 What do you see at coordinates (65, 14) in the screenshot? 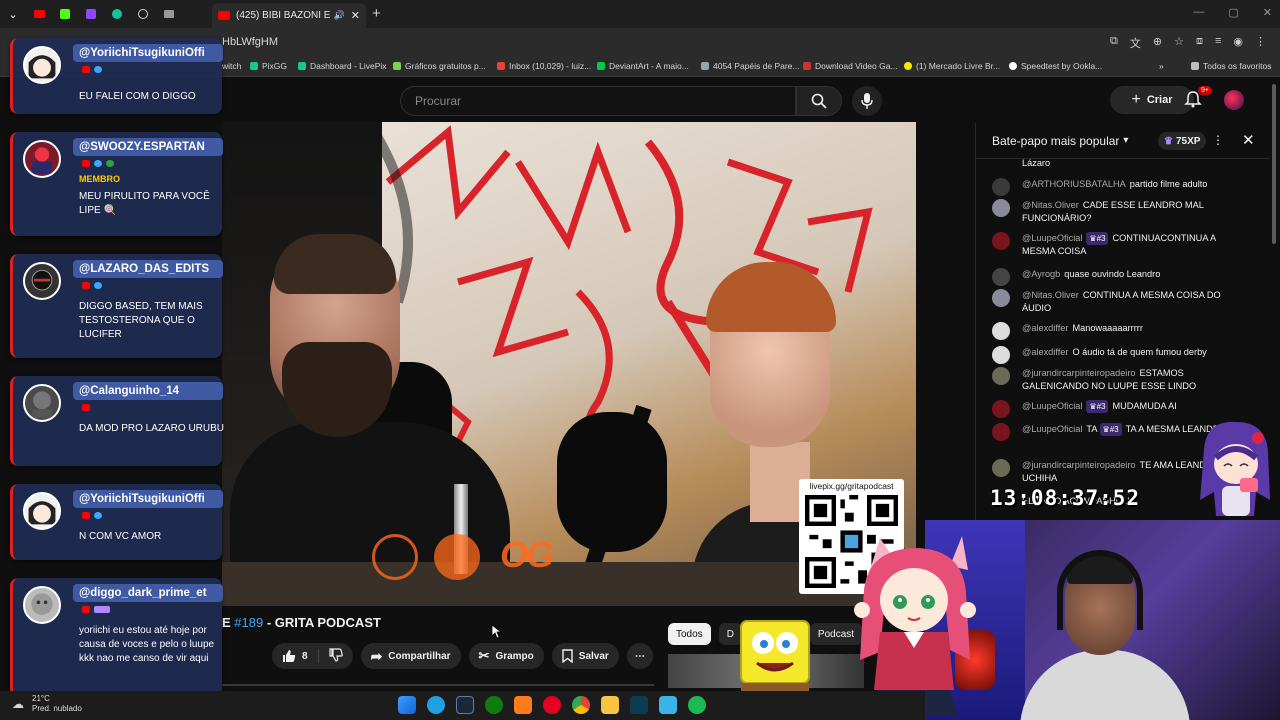
I see `pinned-tab-kick-icon` at bounding box center [65, 14].